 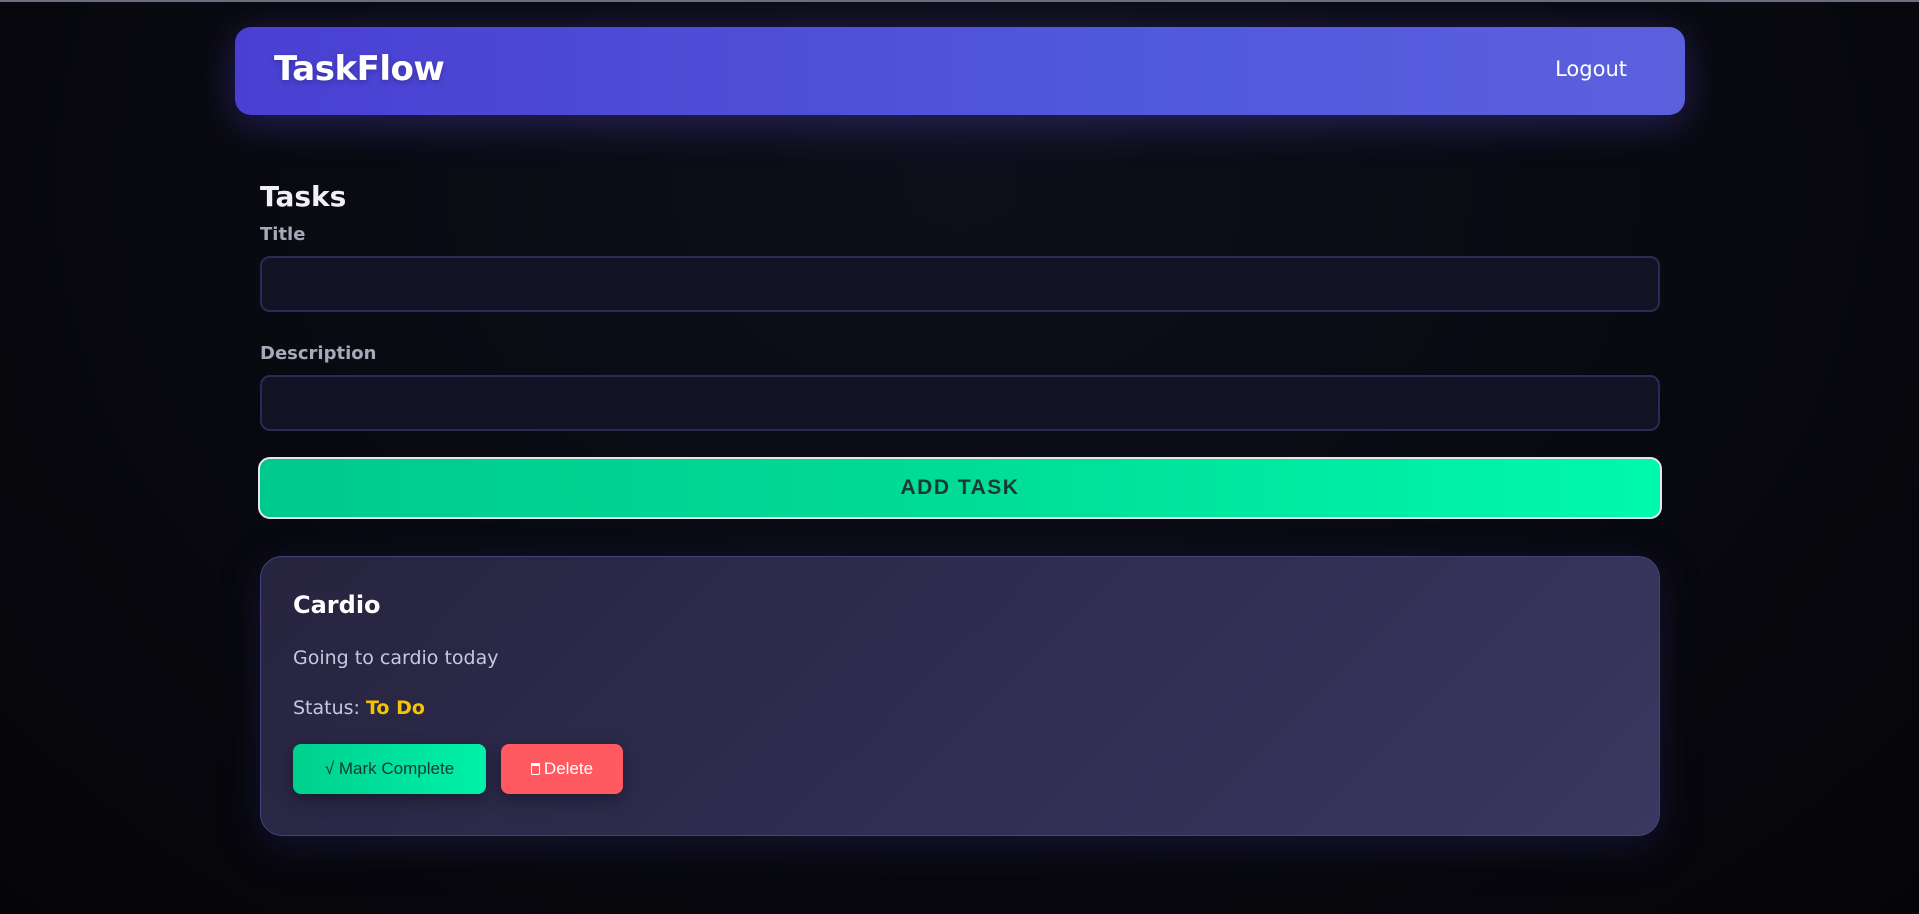 I want to click on task-title: Cardio, so click(x=337, y=605).